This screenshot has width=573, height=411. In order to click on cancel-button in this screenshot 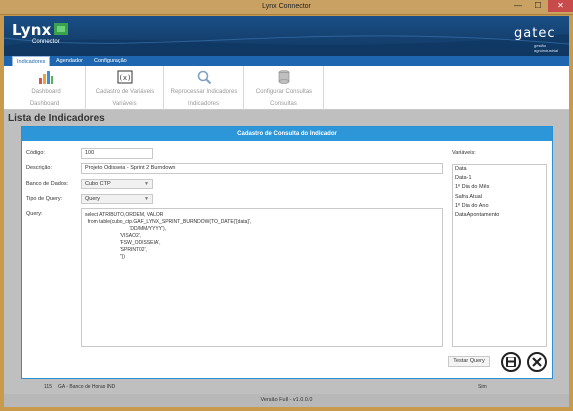, I will do `click(537, 362)`.